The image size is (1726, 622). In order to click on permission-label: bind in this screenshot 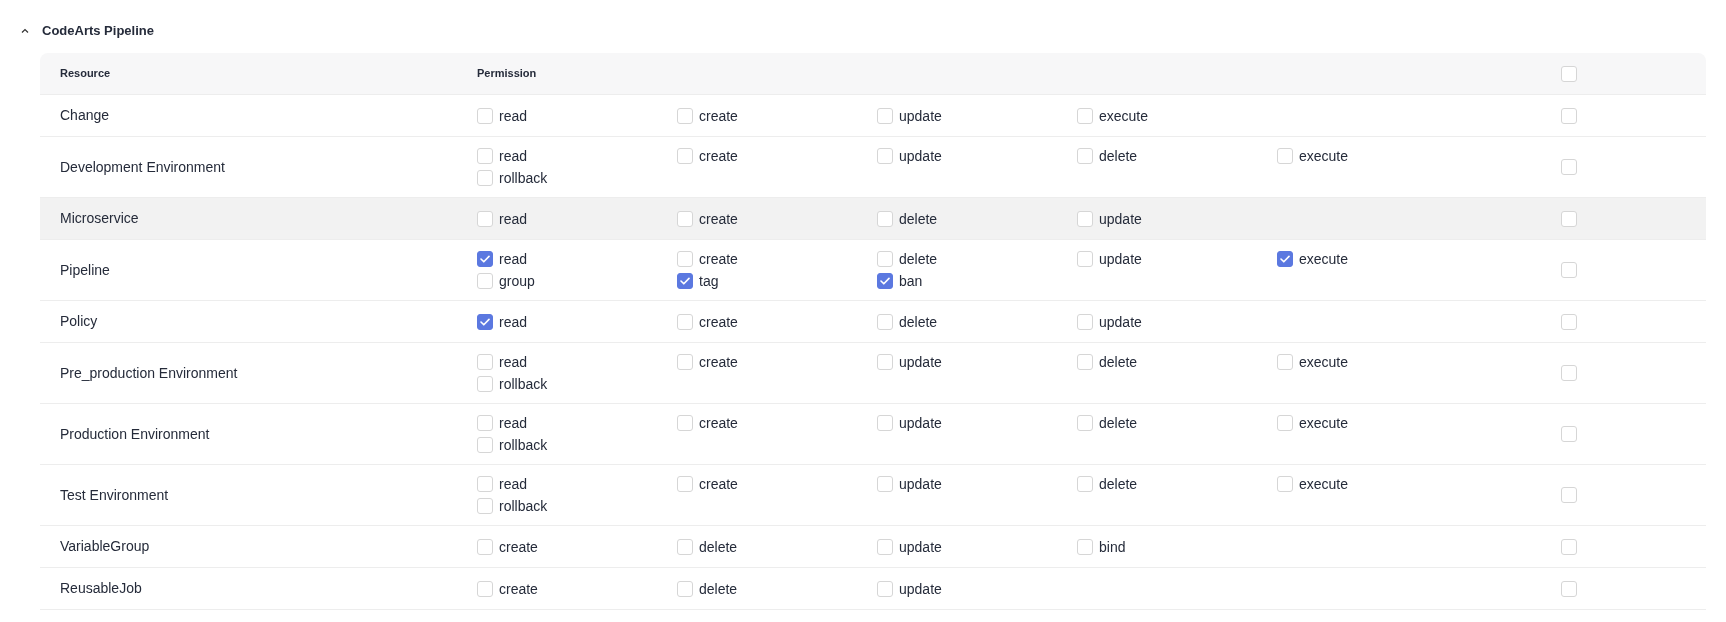, I will do `click(1112, 547)`.